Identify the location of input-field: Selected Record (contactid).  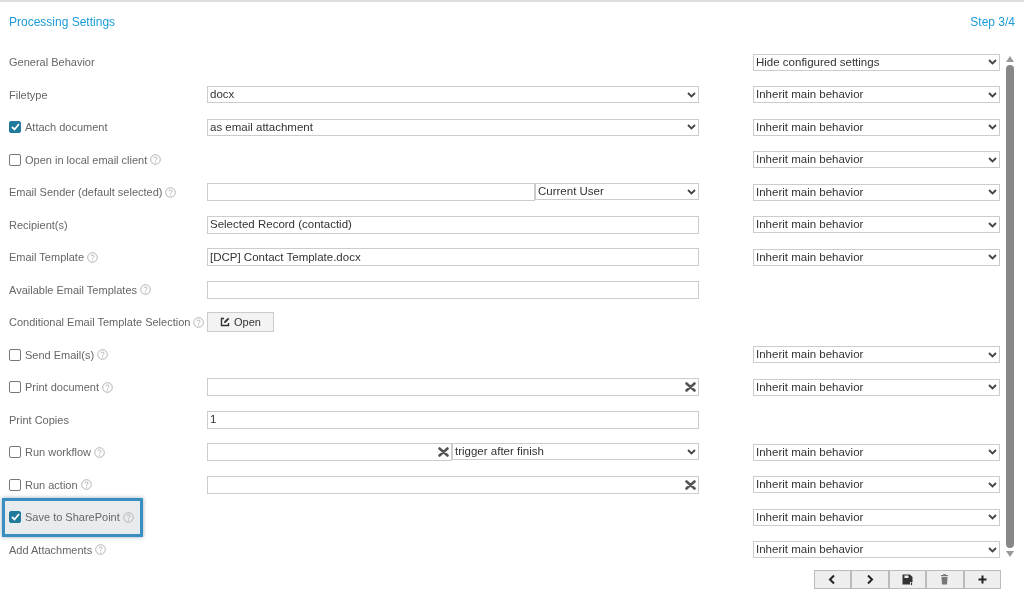
(453, 224).